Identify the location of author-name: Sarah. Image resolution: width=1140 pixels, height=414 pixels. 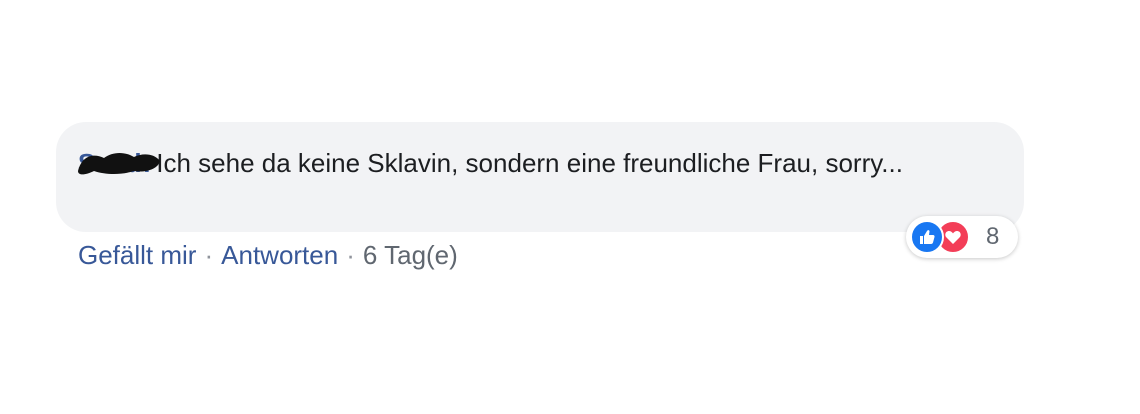
(119, 163).